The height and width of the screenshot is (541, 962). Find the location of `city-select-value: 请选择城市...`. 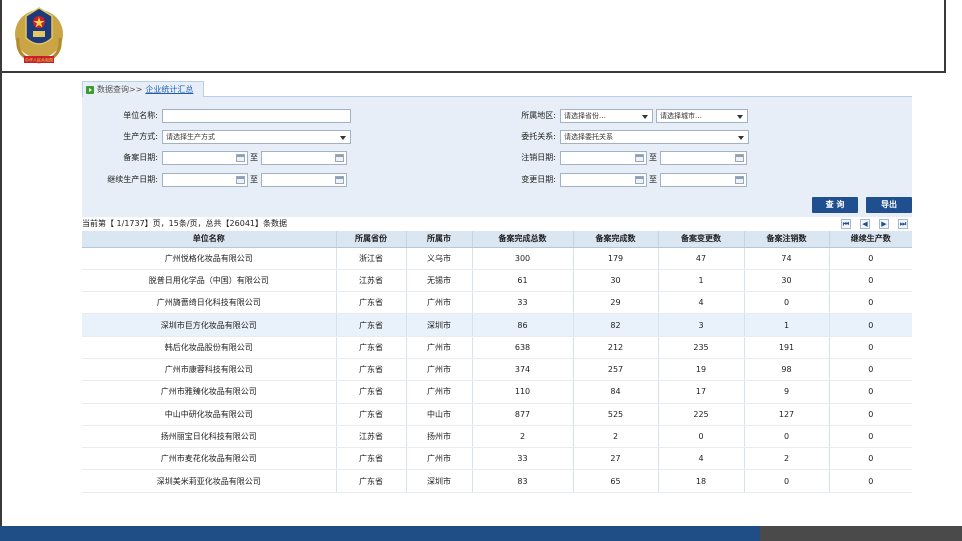

city-select-value: 请选择城市... is located at coordinates (681, 116).